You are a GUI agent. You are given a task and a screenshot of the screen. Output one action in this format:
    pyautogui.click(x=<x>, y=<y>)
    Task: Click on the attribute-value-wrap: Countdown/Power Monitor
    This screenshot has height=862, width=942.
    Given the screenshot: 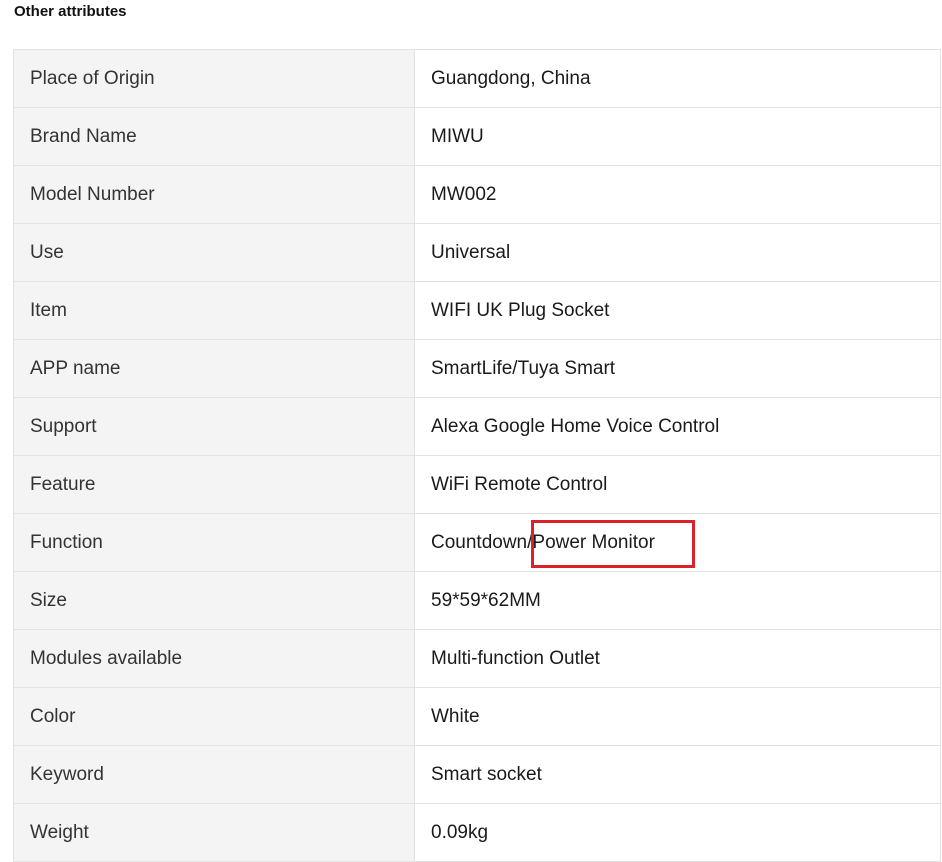 What is the action you would take?
    pyautogui.click(x=563, y=543)
    